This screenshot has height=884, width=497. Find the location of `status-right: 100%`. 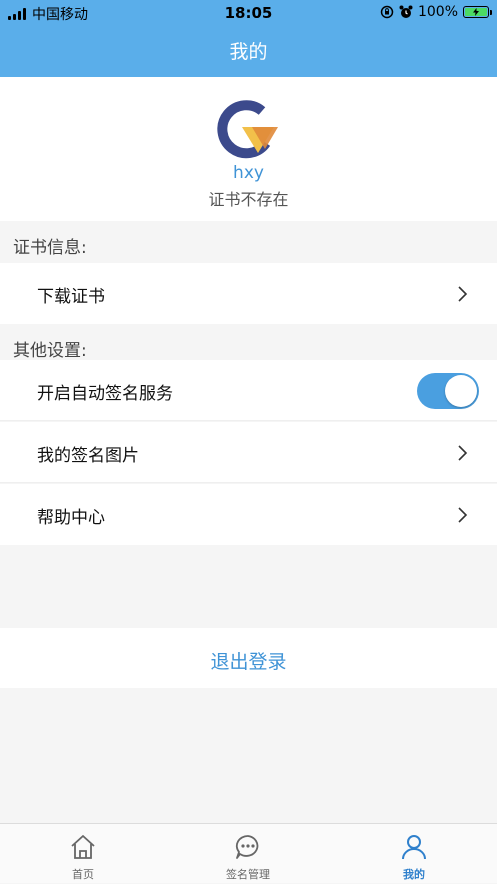

status-right: 100% is located at coordinates (436, 12).